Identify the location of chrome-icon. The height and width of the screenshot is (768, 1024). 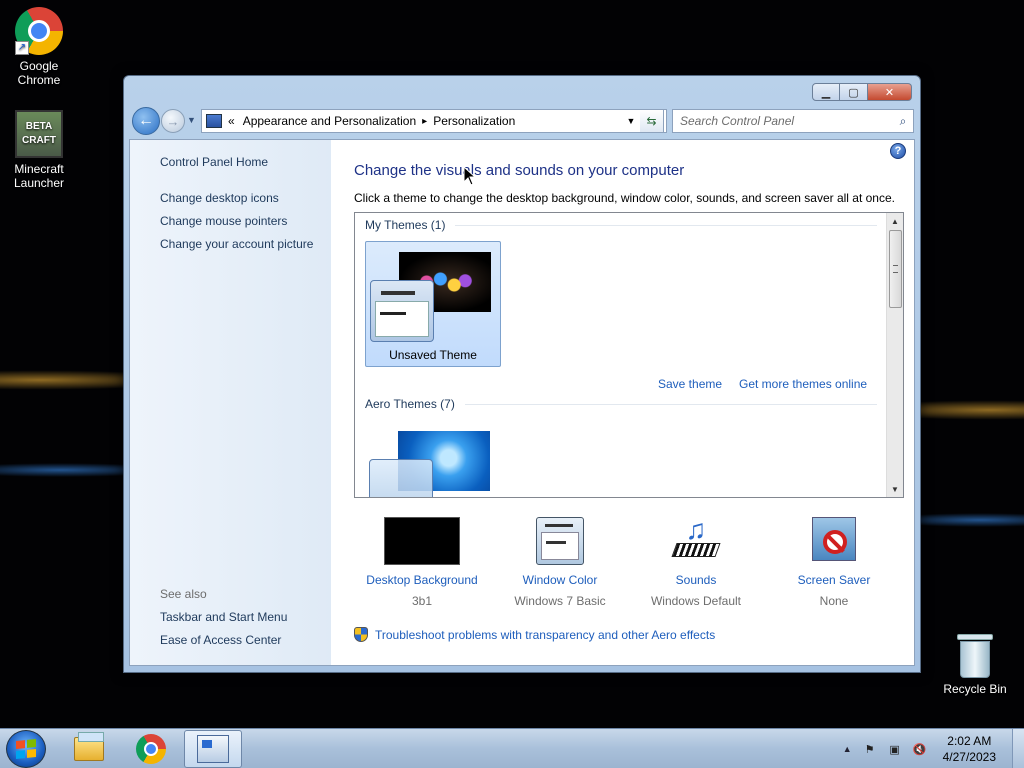
(151, 749).